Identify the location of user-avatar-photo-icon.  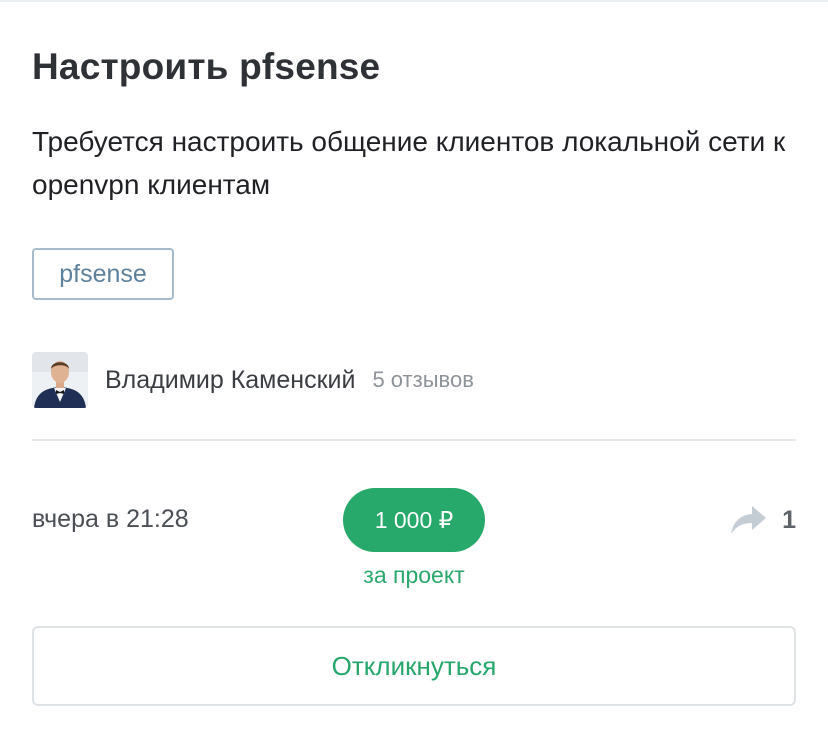
(60, 380).